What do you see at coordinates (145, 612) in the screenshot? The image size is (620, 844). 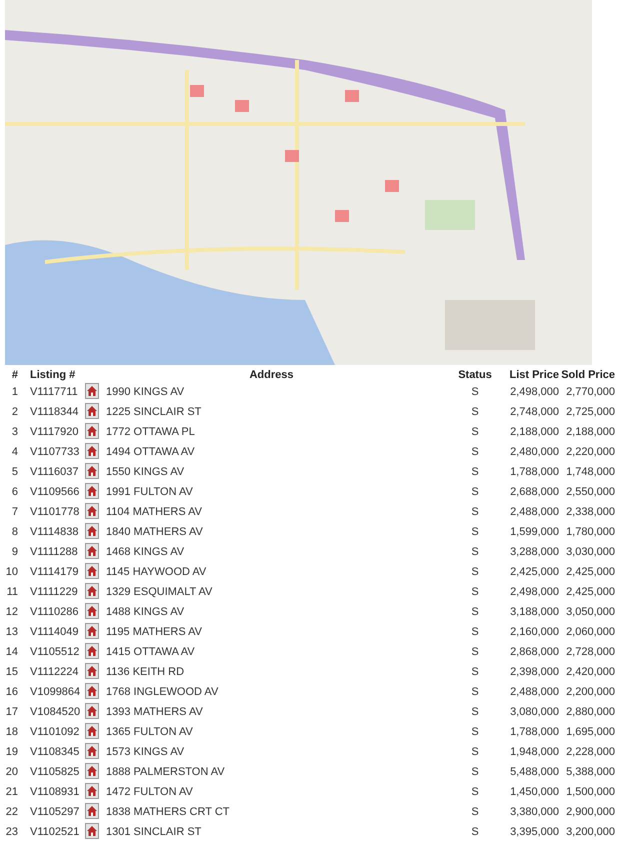 I see `table-cell-text: 1488 KINGS AV` at bounding box center [145, 612].